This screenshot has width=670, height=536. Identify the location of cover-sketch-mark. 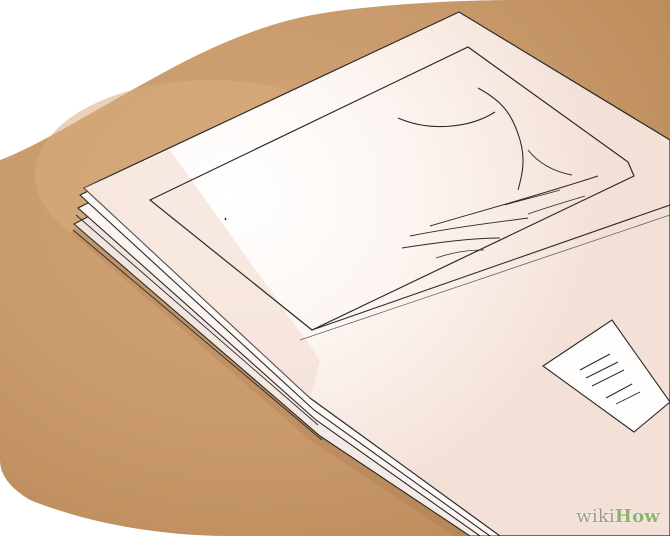
(225, 219).